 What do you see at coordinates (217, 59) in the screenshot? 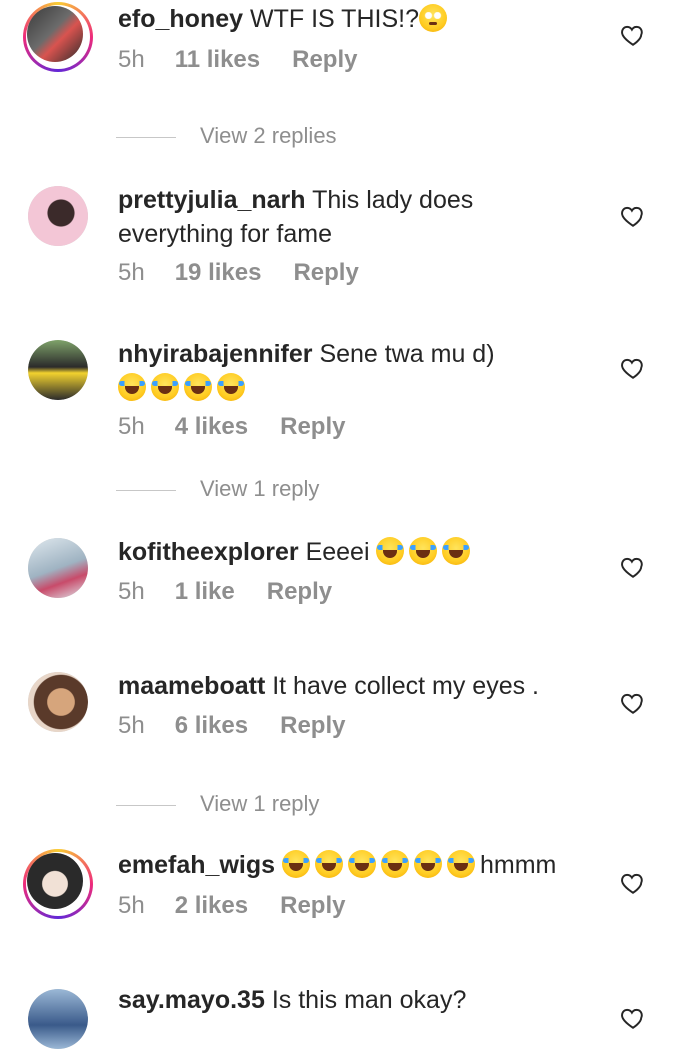
I see `likes-count: 11 likes` at bounding box center [217, 59].